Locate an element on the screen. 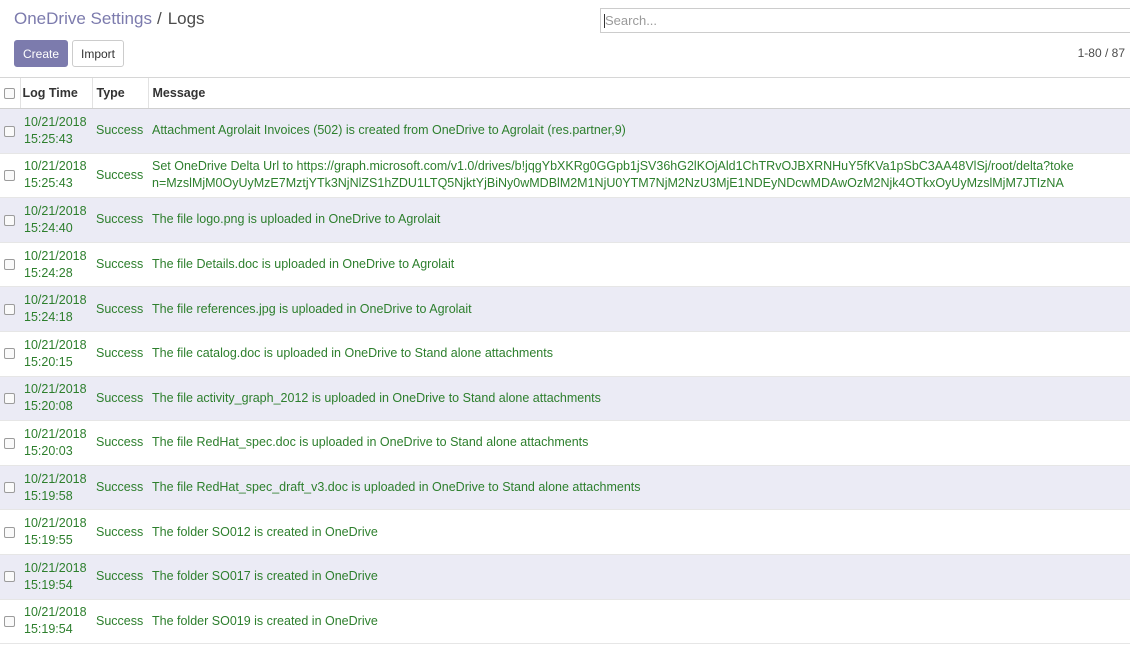 This screenshot has width=1130, height=645. log-time-cell: 10/21/2018 15:24:40 is located at coordinates (56, 220).